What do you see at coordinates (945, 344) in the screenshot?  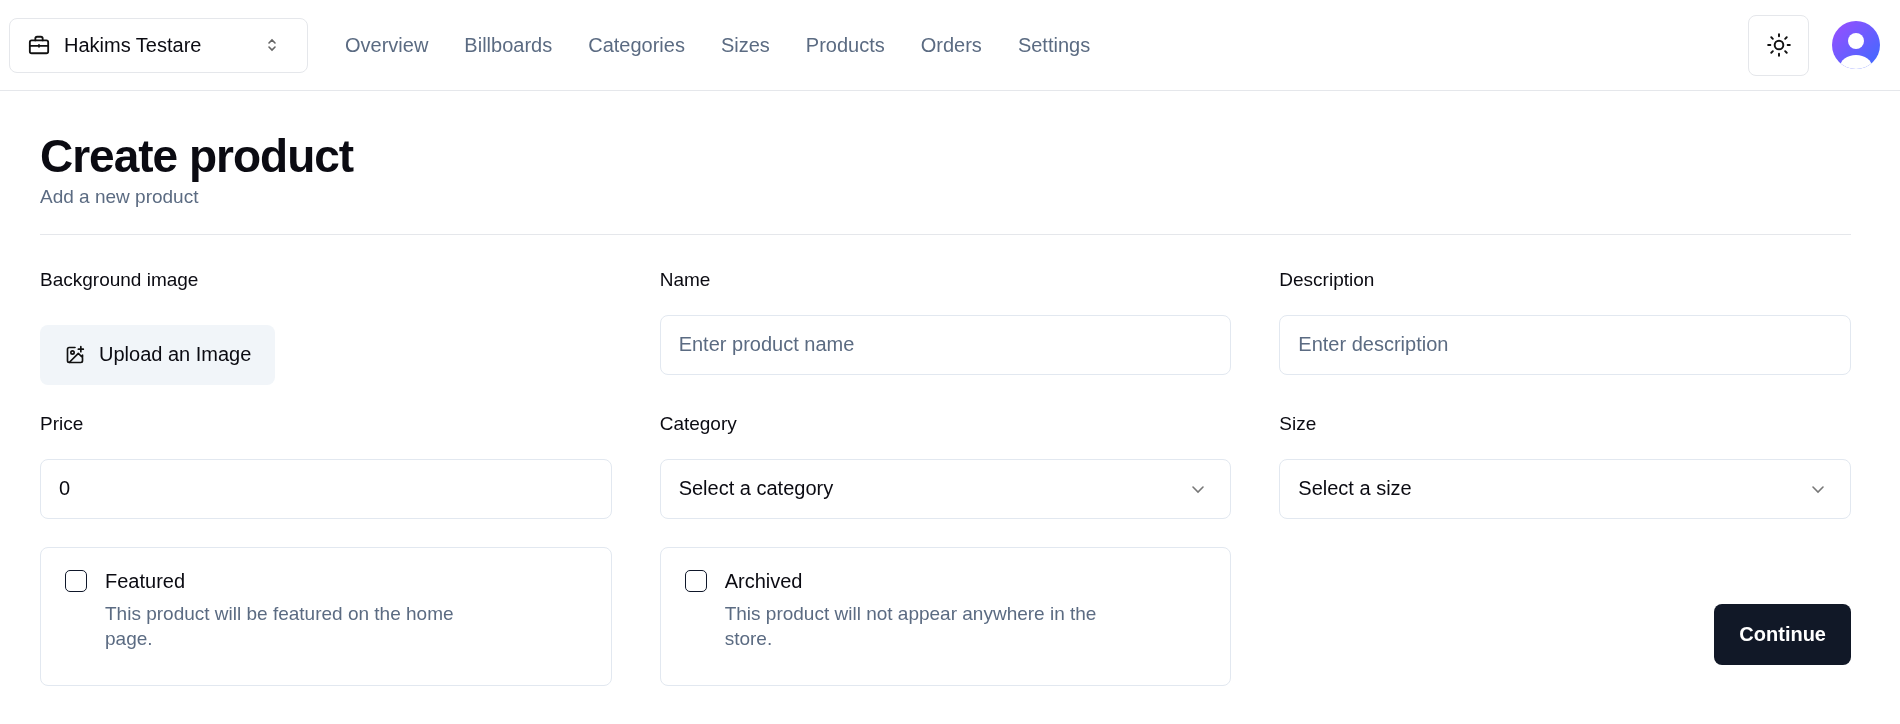 I see `input-field: Enter product name` at bounding box center [945, 344].